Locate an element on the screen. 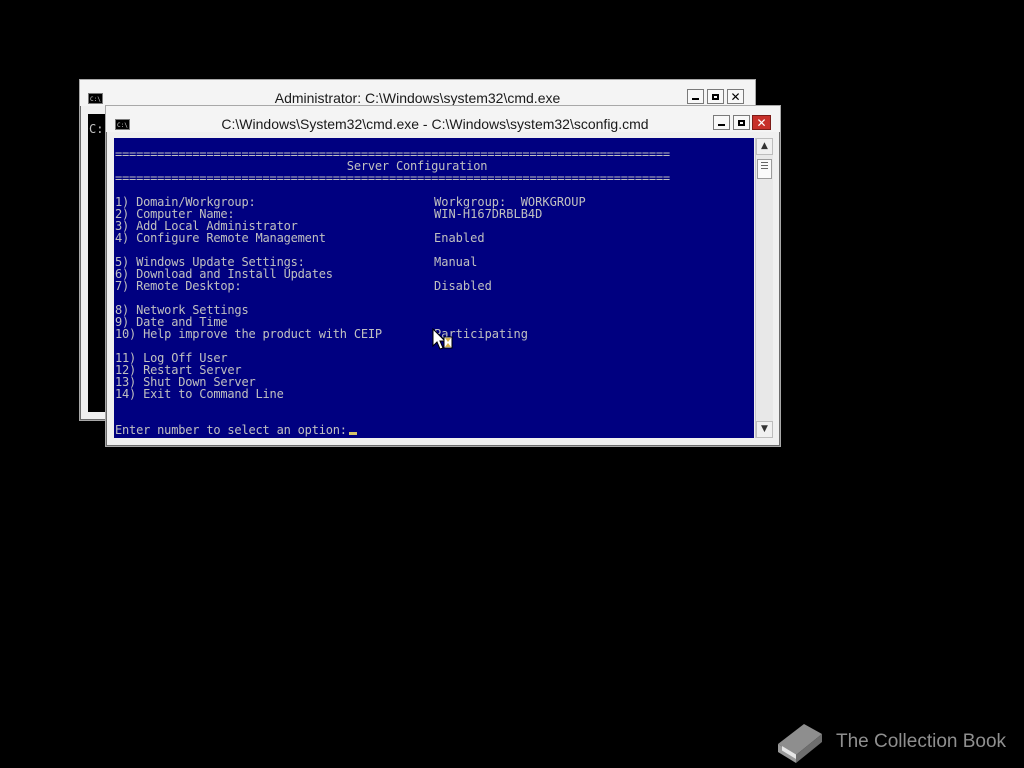  front-maximize-button is located at coordinates (741, 122).